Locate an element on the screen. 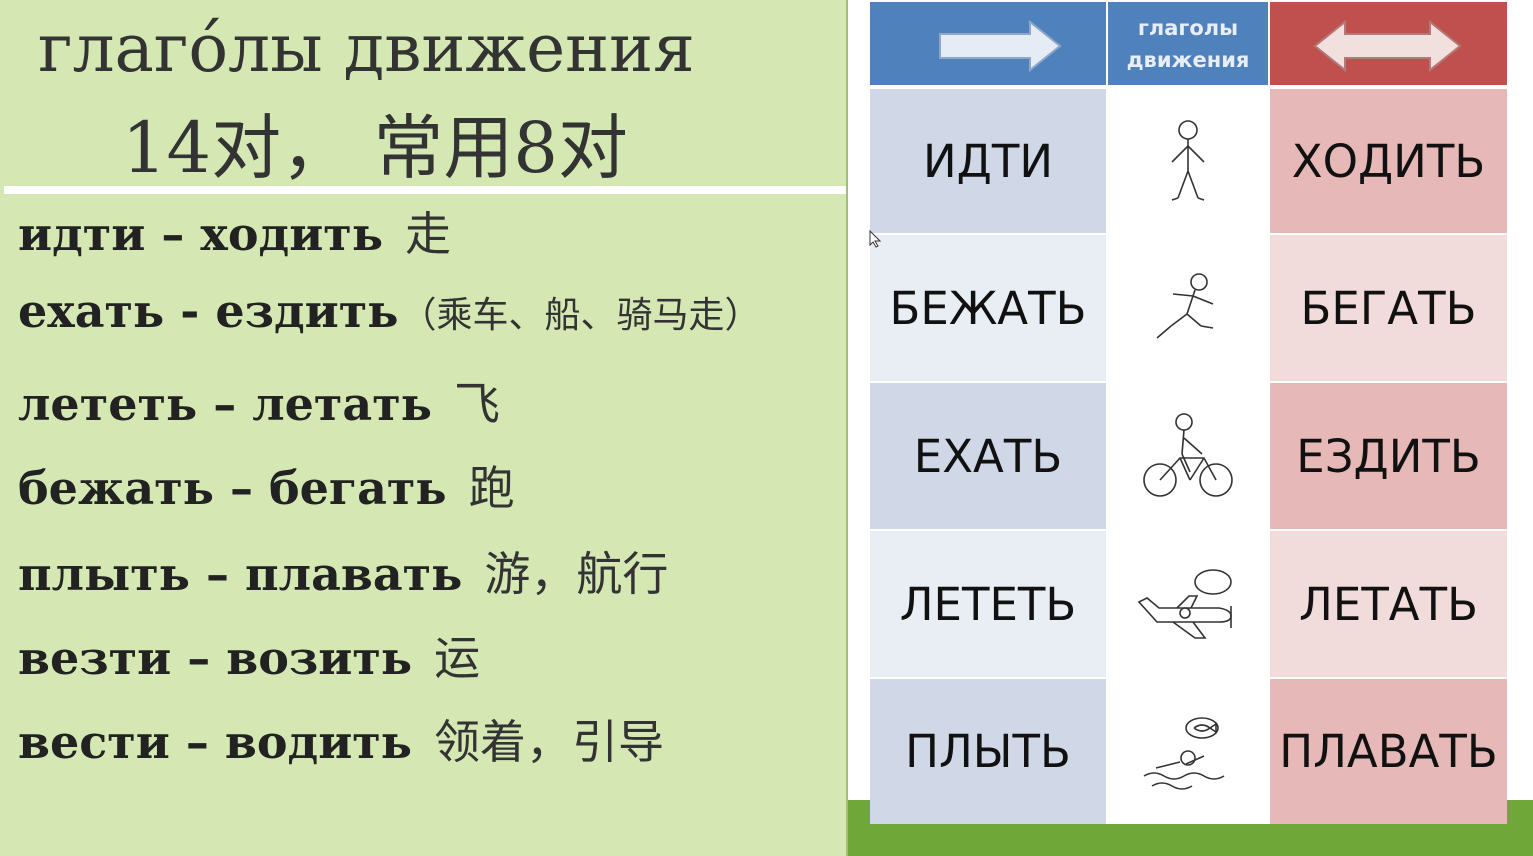 The width and height of the screenshot is (1533, 856). page-margin is located at coordinates (1520, 400).